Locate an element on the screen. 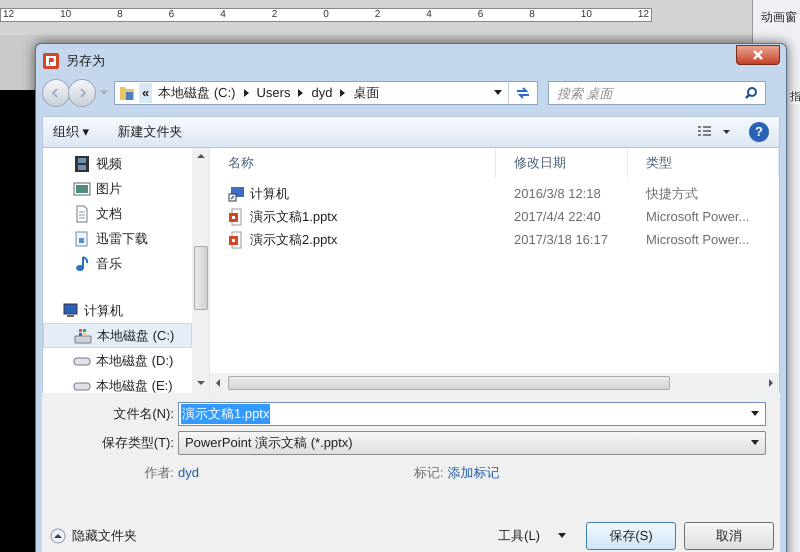 The image size is (800, 552). date-cell-text: 2016/3/8 12:18 is located at coordinates (557, 193).